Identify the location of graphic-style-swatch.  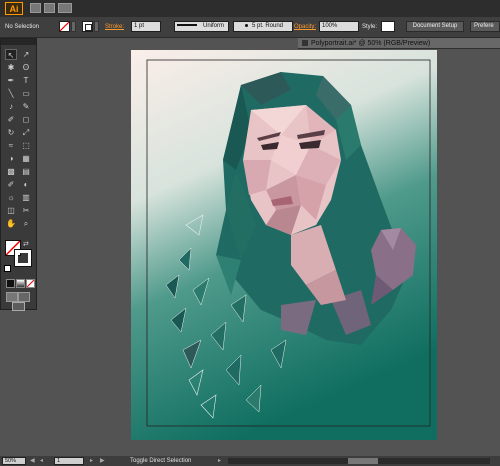
(388, 26).